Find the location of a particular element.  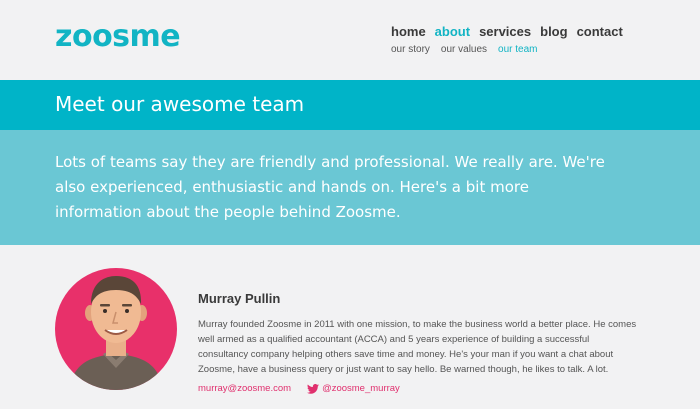

page-banner: Meet our awesome team is located at coordinates (350, 105).